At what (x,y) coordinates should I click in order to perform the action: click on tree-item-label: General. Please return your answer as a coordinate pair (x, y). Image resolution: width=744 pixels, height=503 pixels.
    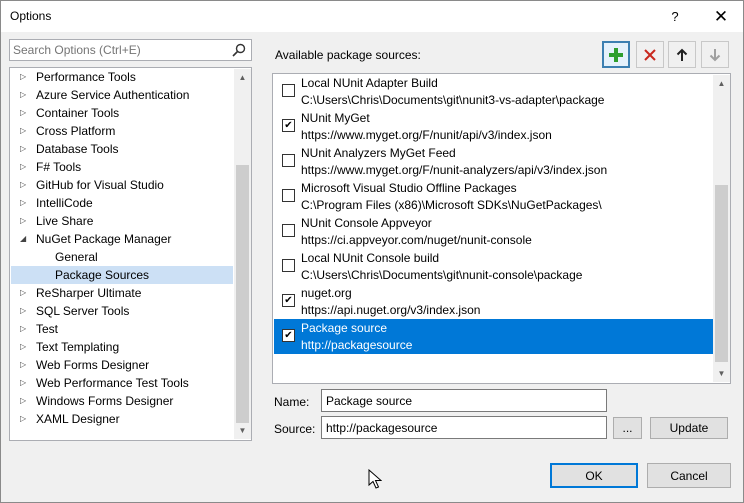
    Looking at the image, I should click on (76, 257).